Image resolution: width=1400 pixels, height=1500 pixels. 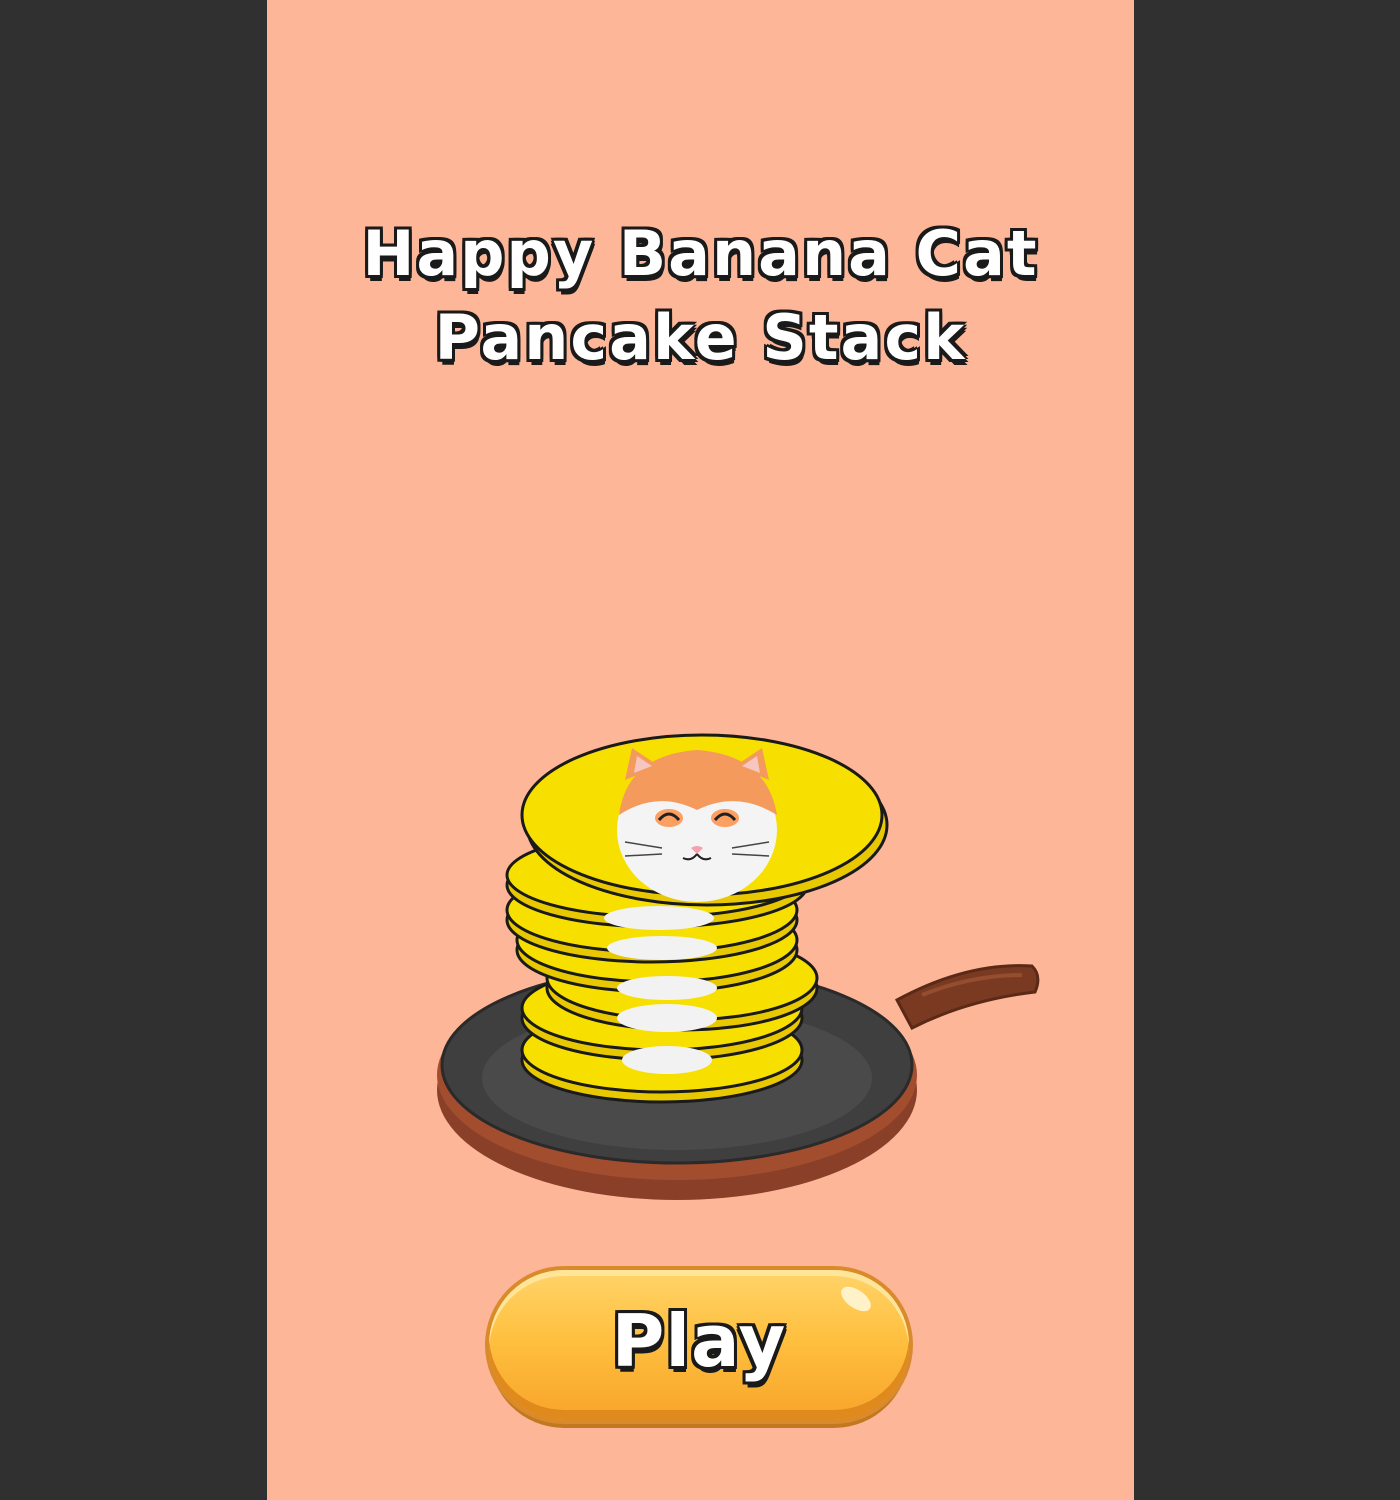 I want to click on cat-face-icon, so click(x=697, y=825).